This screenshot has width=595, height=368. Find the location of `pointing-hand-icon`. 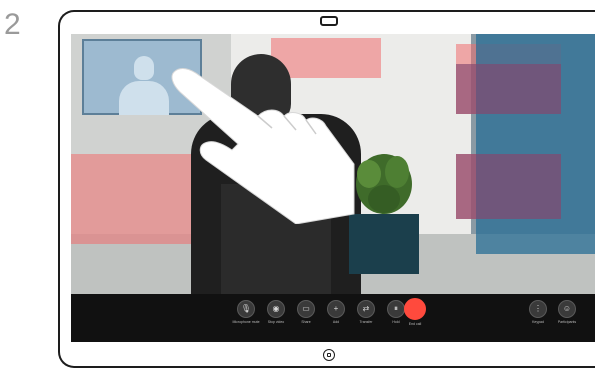

pointing-hand-icon is located at coordinates (263, 146).